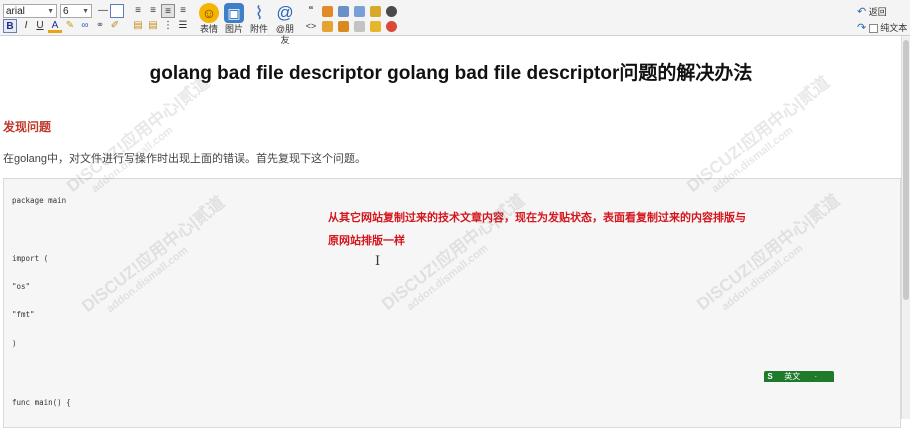 The width and height of the screenshot is (910, 428). What do you see at coordinates (537, 218) in the screenshot?
I see `annotation-line: 从其它网站复制过来的技术文章内容，现在为发贴状态，表面看复制过来的内容排版与` at bounding box center [537, 218].